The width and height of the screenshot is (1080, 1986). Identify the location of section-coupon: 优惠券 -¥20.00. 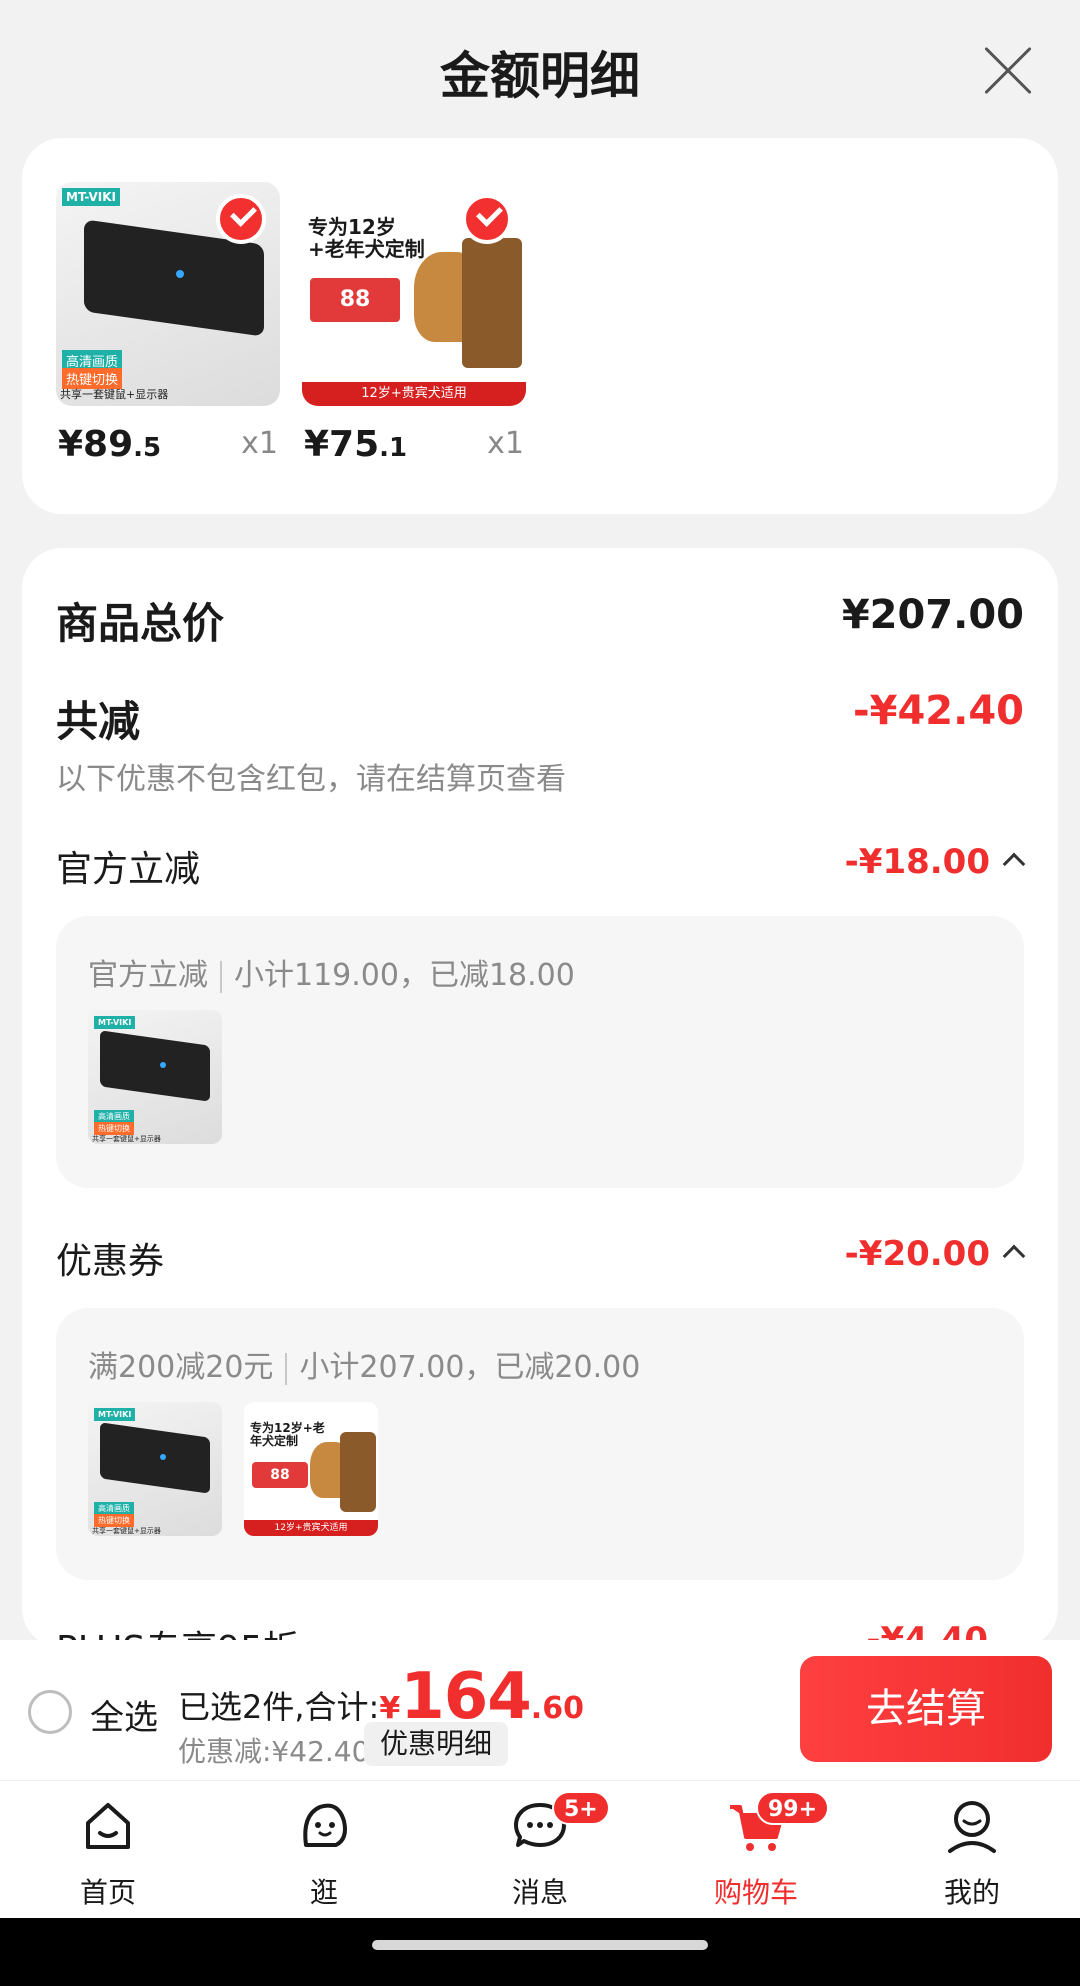
(541, 1257).